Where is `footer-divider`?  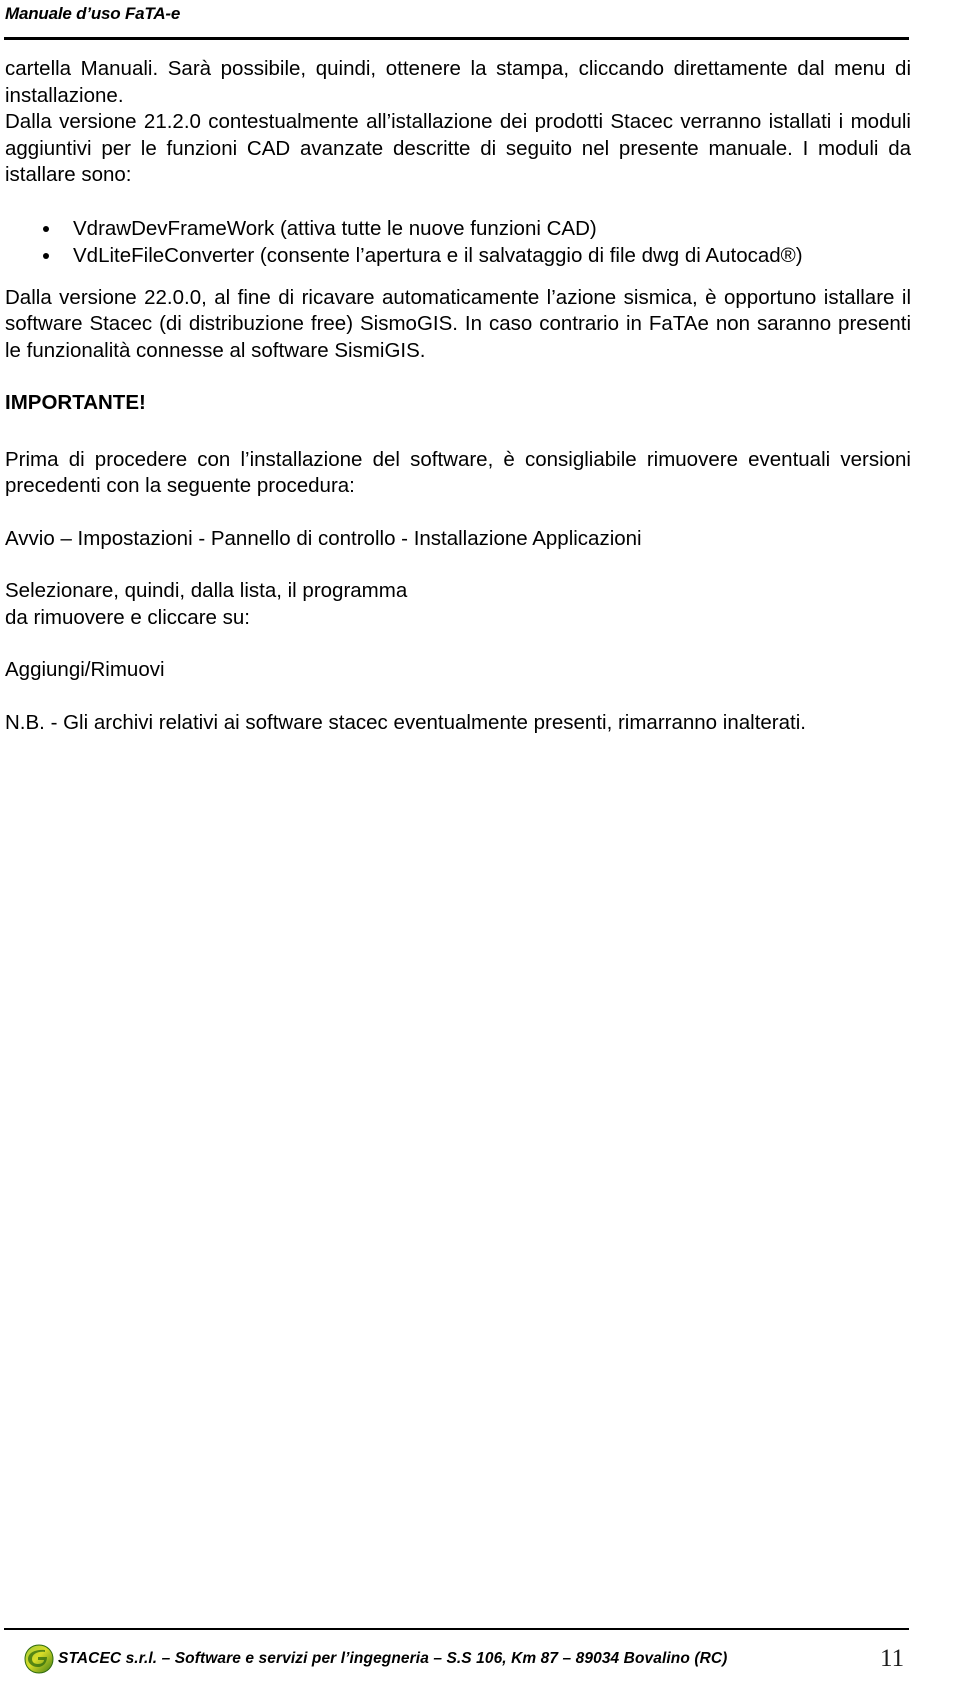 footer-divider is located at coordinates (456, 1629).